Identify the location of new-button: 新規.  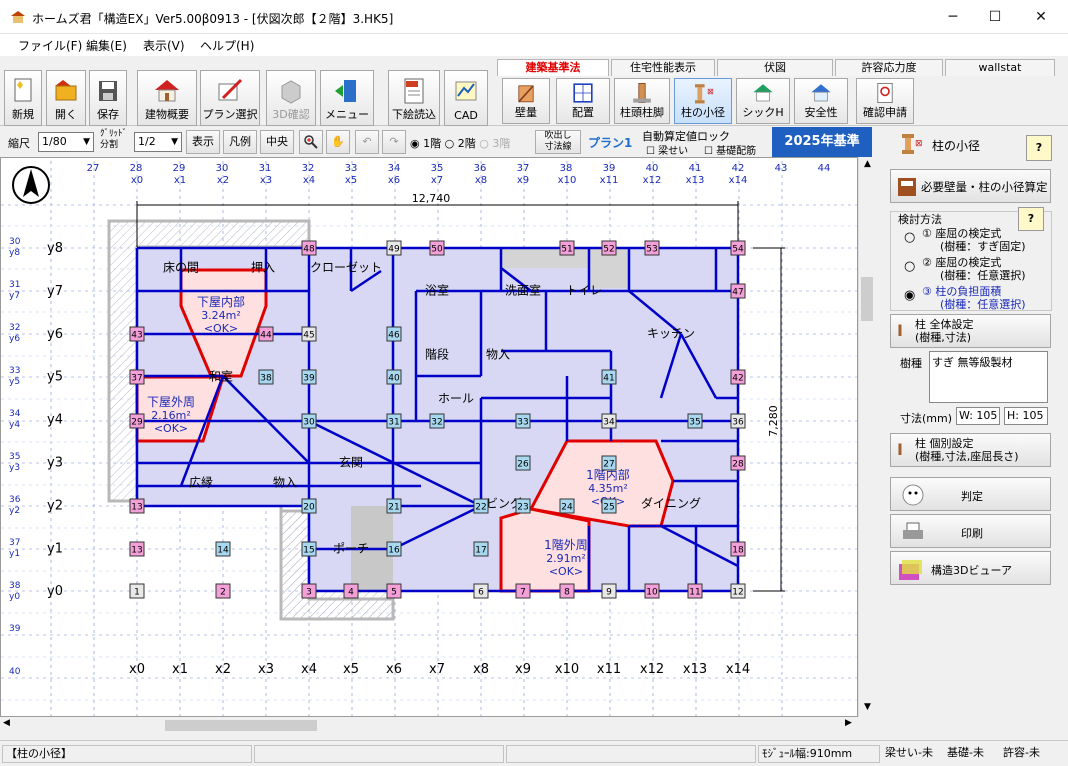
(23, 98).